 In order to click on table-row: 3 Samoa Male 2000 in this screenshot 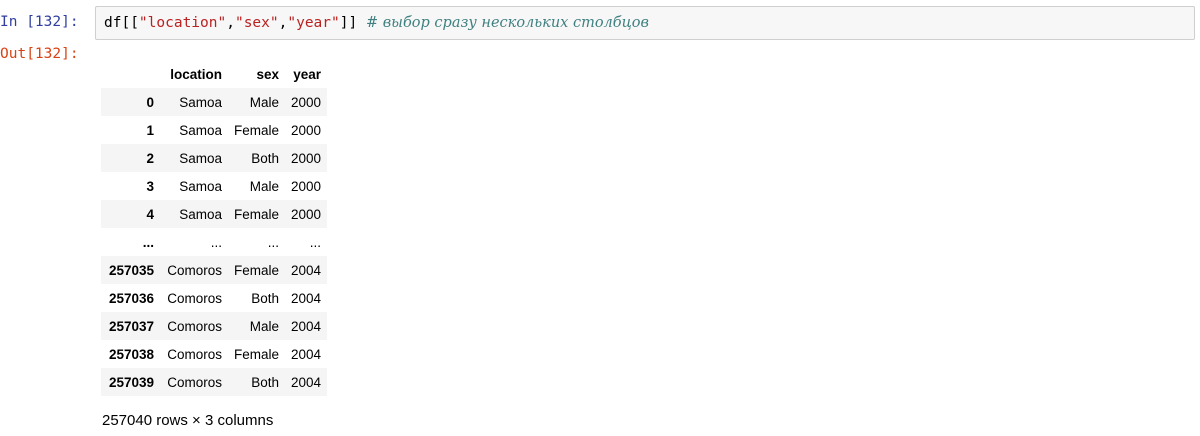, I will do `click(214, 186)`.